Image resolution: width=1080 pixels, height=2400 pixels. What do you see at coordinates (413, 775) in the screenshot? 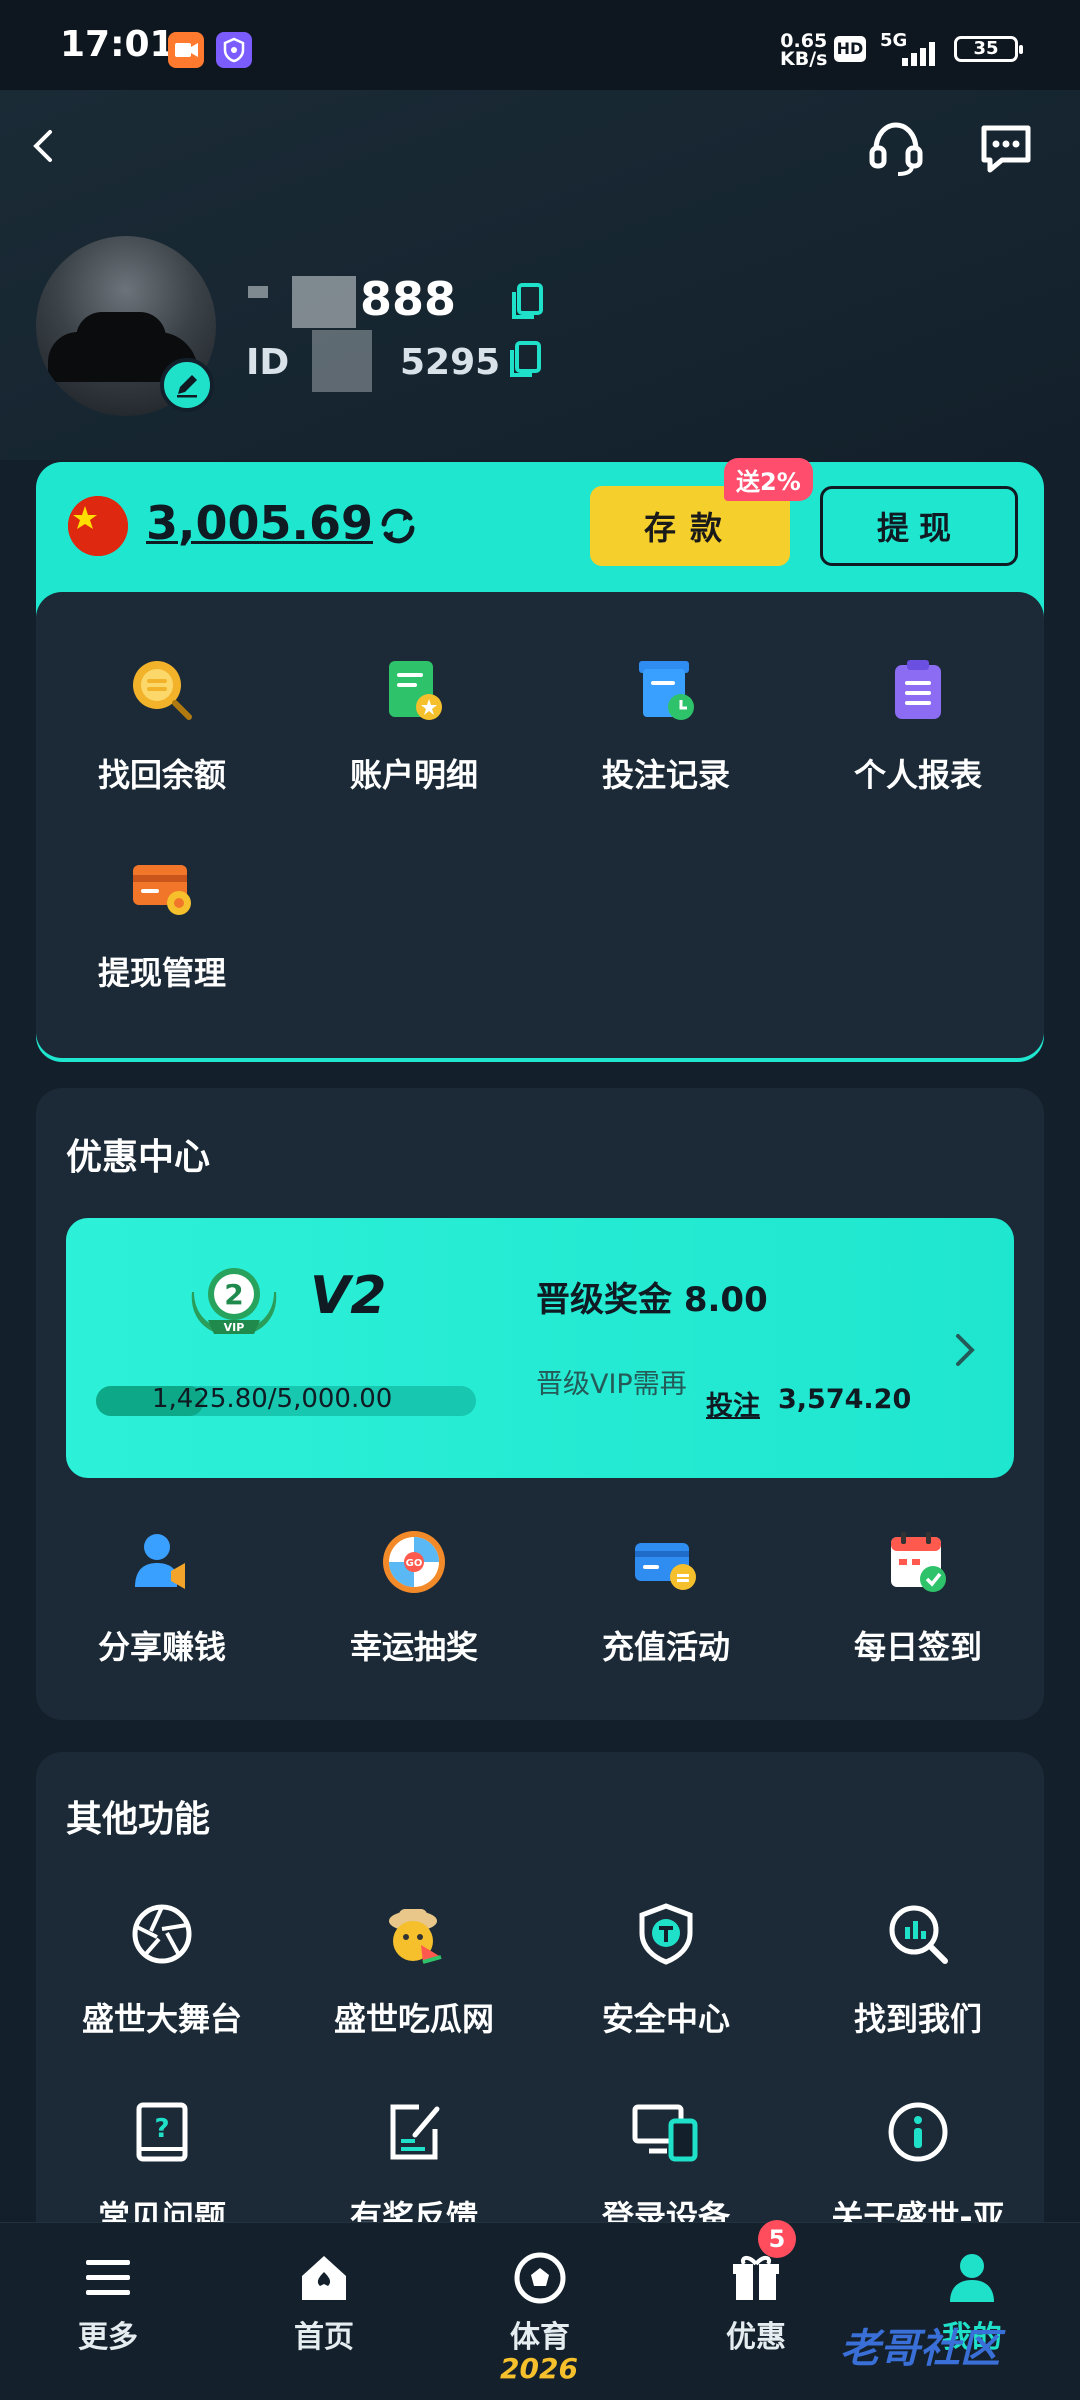
I see `account-details-label: 账户明细` at bounding box center [413, 775].